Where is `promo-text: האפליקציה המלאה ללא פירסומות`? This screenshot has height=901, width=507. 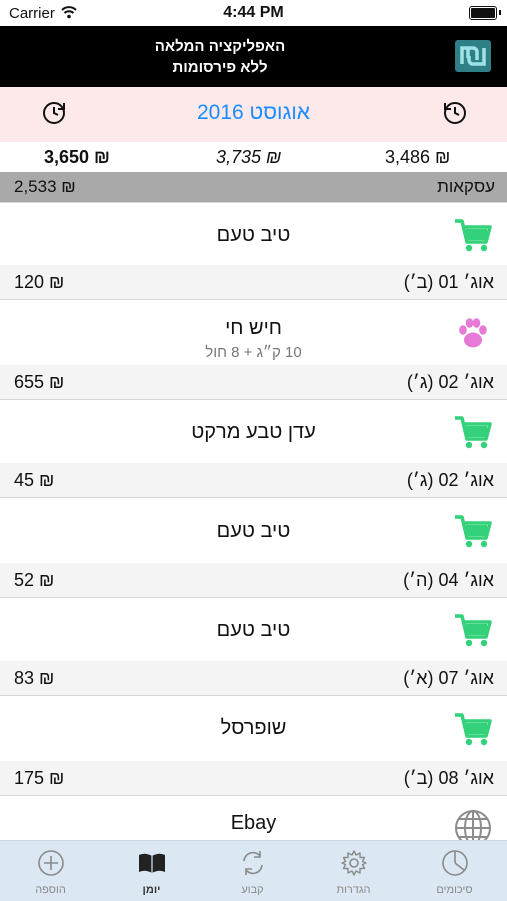
promo-text: האפליקציה המלאה ללא פירסומות is located at coordinates (220, 57).